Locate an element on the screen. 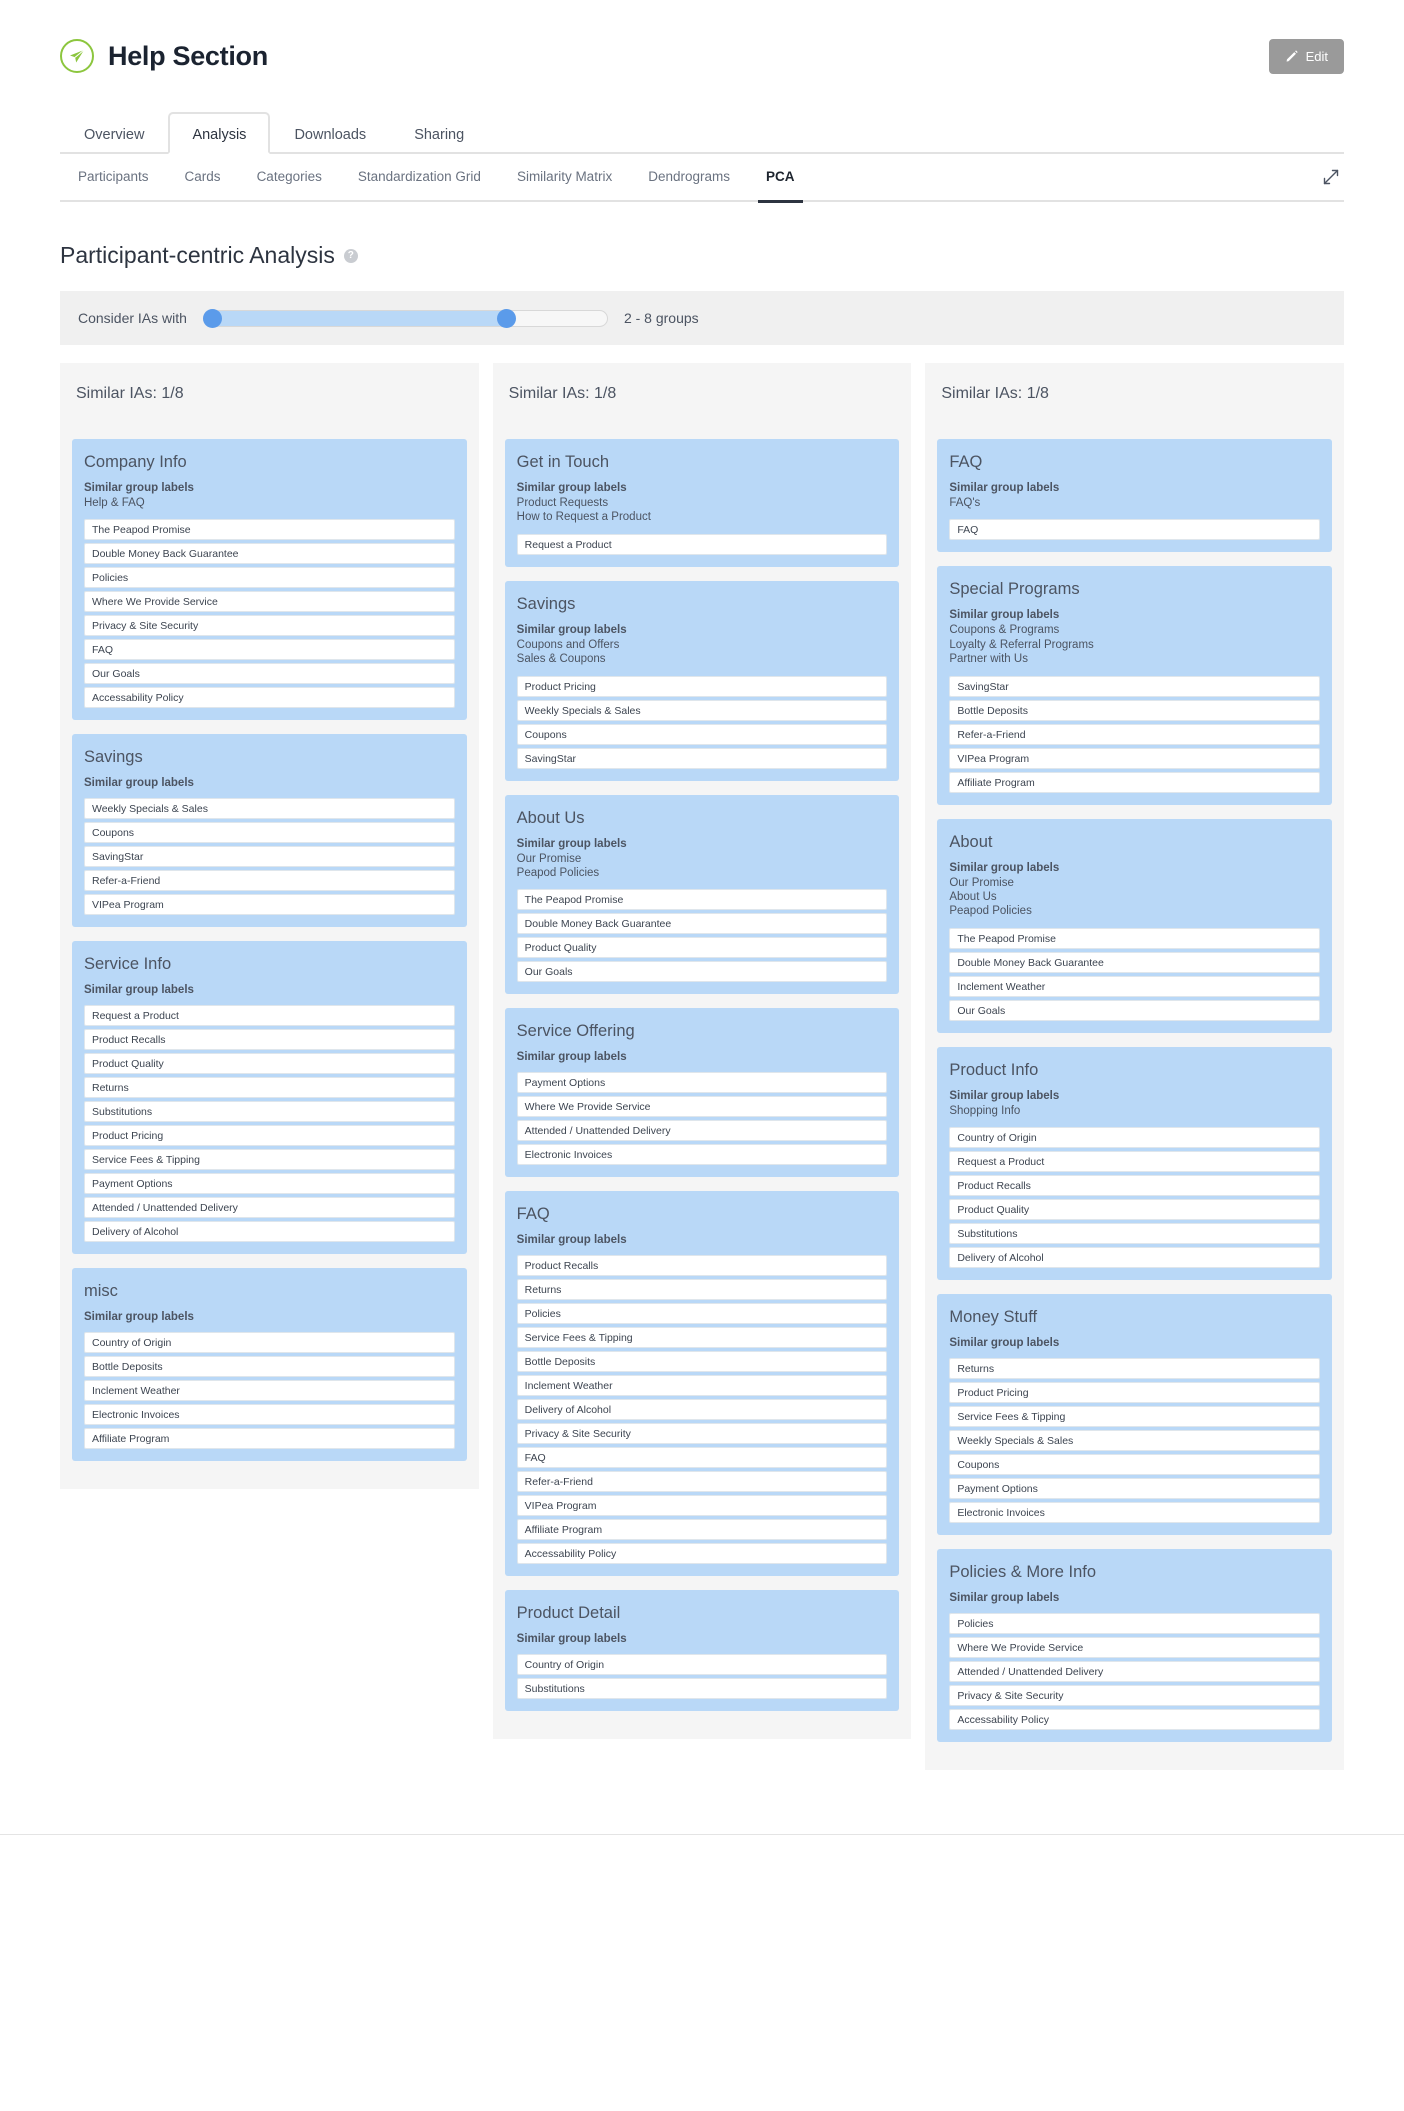 The image size is (1404, 2111). tab-cards: Cards is located at coordinates (203, 177).